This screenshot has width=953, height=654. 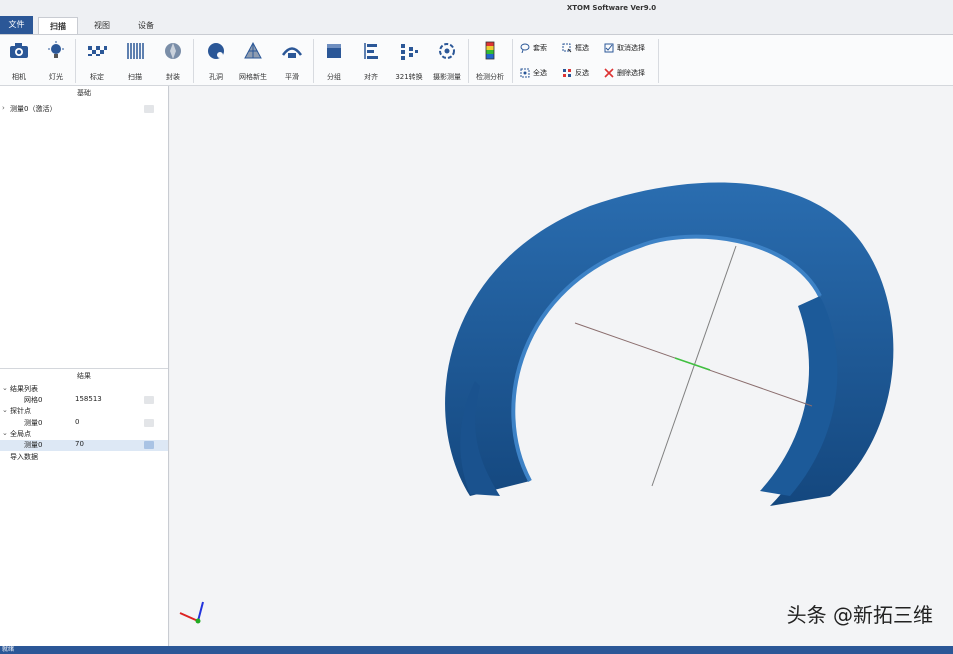 I want to click on points-convert-icon, so click(x=409, y=52).